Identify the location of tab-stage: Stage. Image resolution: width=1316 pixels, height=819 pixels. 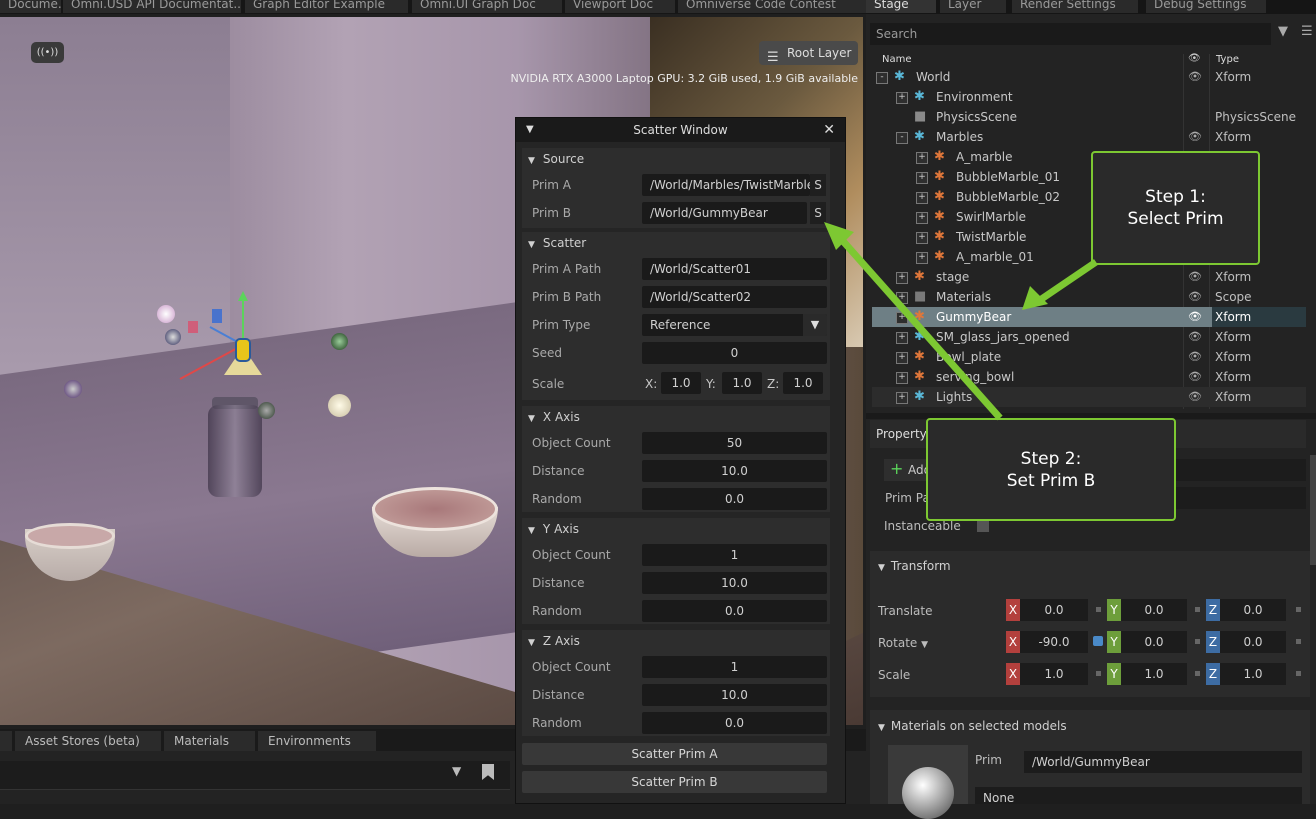
(901, 6).